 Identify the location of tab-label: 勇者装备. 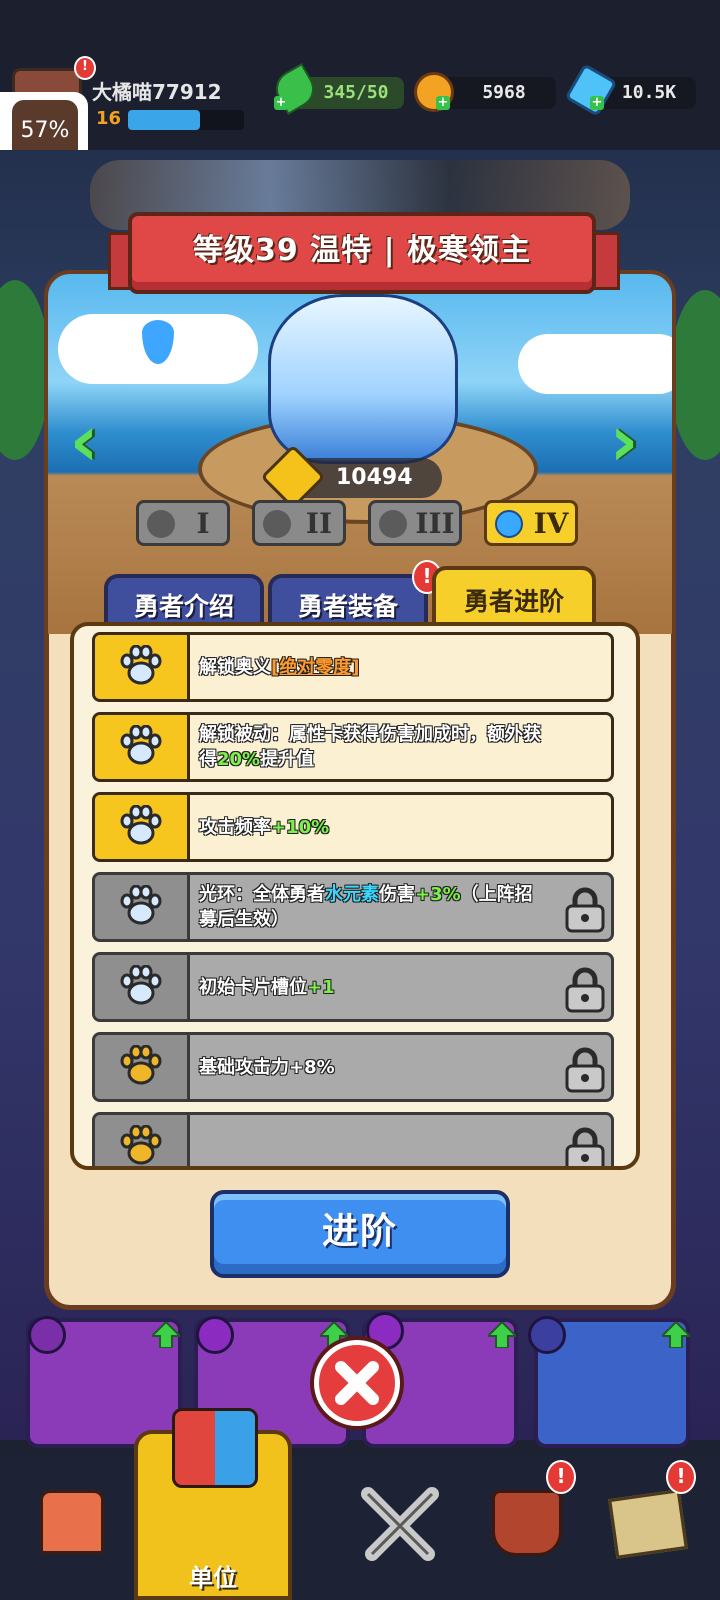
(347, 606).